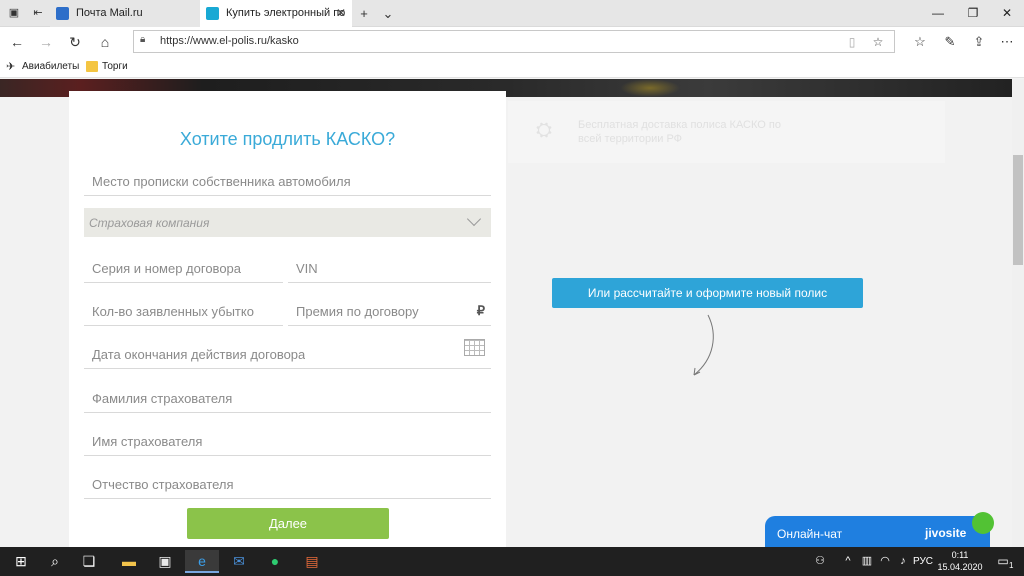  Describe the element at coordinates (903, 561) in the screenshot. I see `volume-icon: ♪` at that location.